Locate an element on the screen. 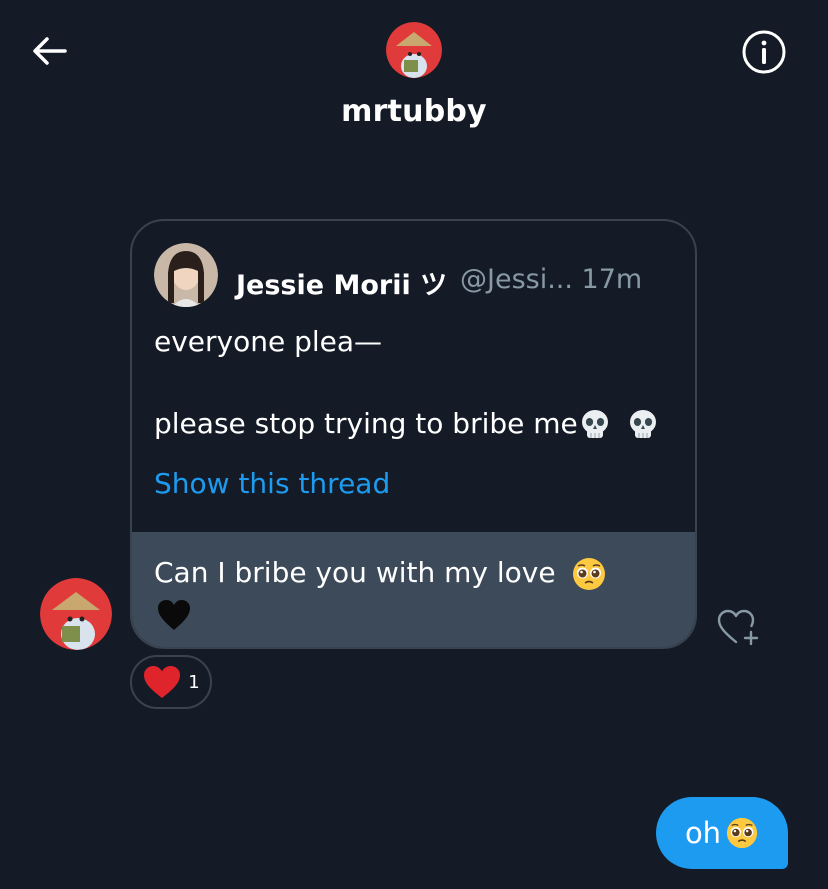 The image size is (828, 889). tweet-handle-time: @Jessi... 17m is located at coordinates (551, 279).